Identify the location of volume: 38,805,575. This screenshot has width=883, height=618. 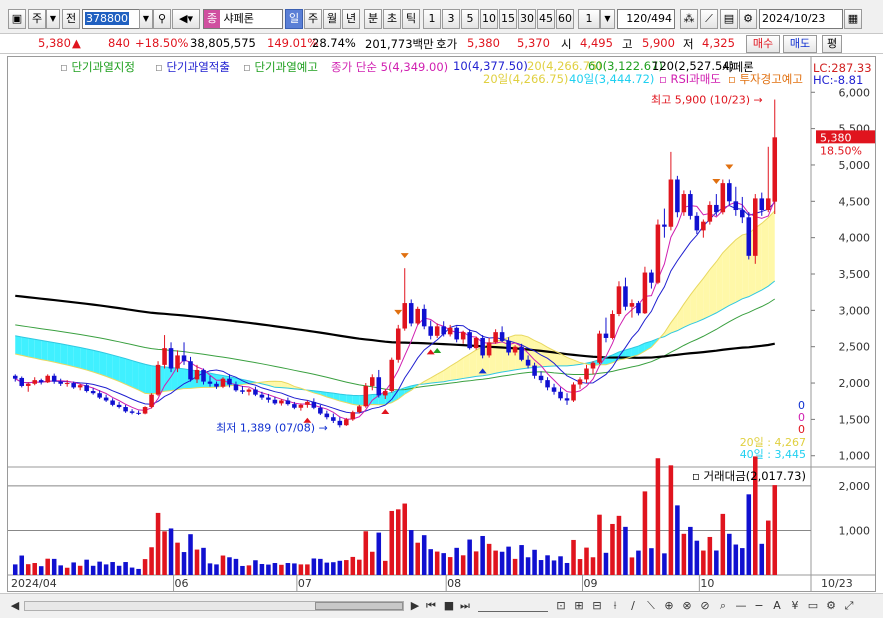
(223, 43).